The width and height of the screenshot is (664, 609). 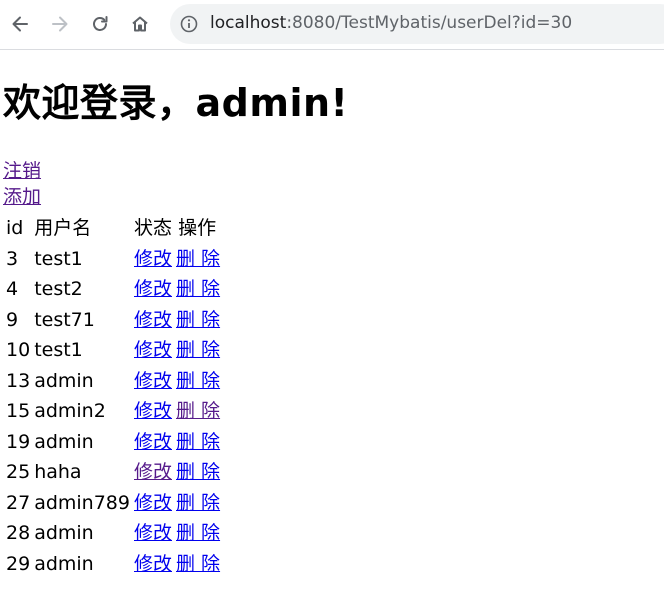 I want to click on forward-button, so click(x=60, y=24).